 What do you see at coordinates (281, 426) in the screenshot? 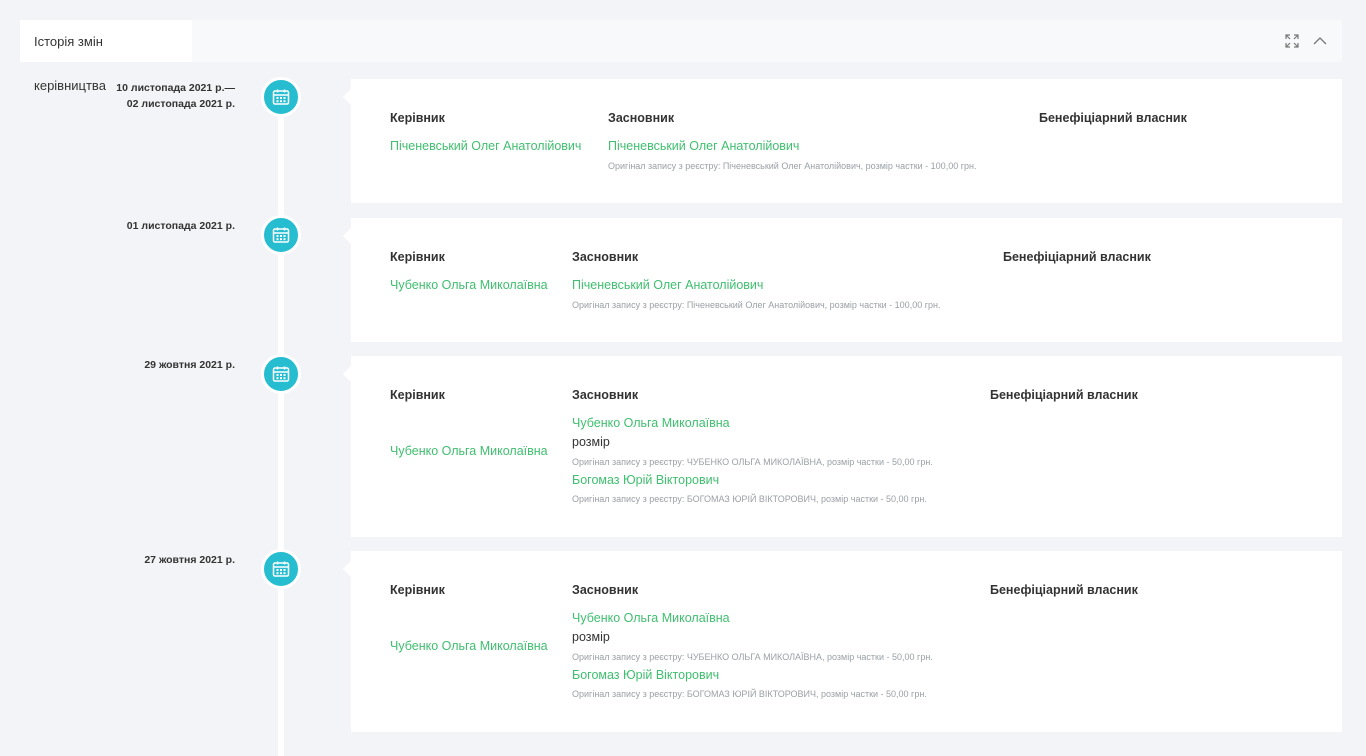
I see `timeline-line` at bounding box center [281, 426].